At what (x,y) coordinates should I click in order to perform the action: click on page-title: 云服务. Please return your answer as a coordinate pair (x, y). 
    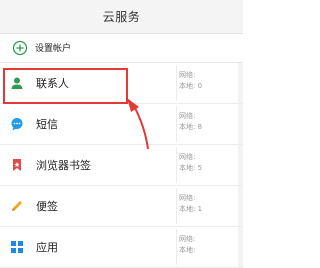
    Looking at the image, I should click on (121, 17).